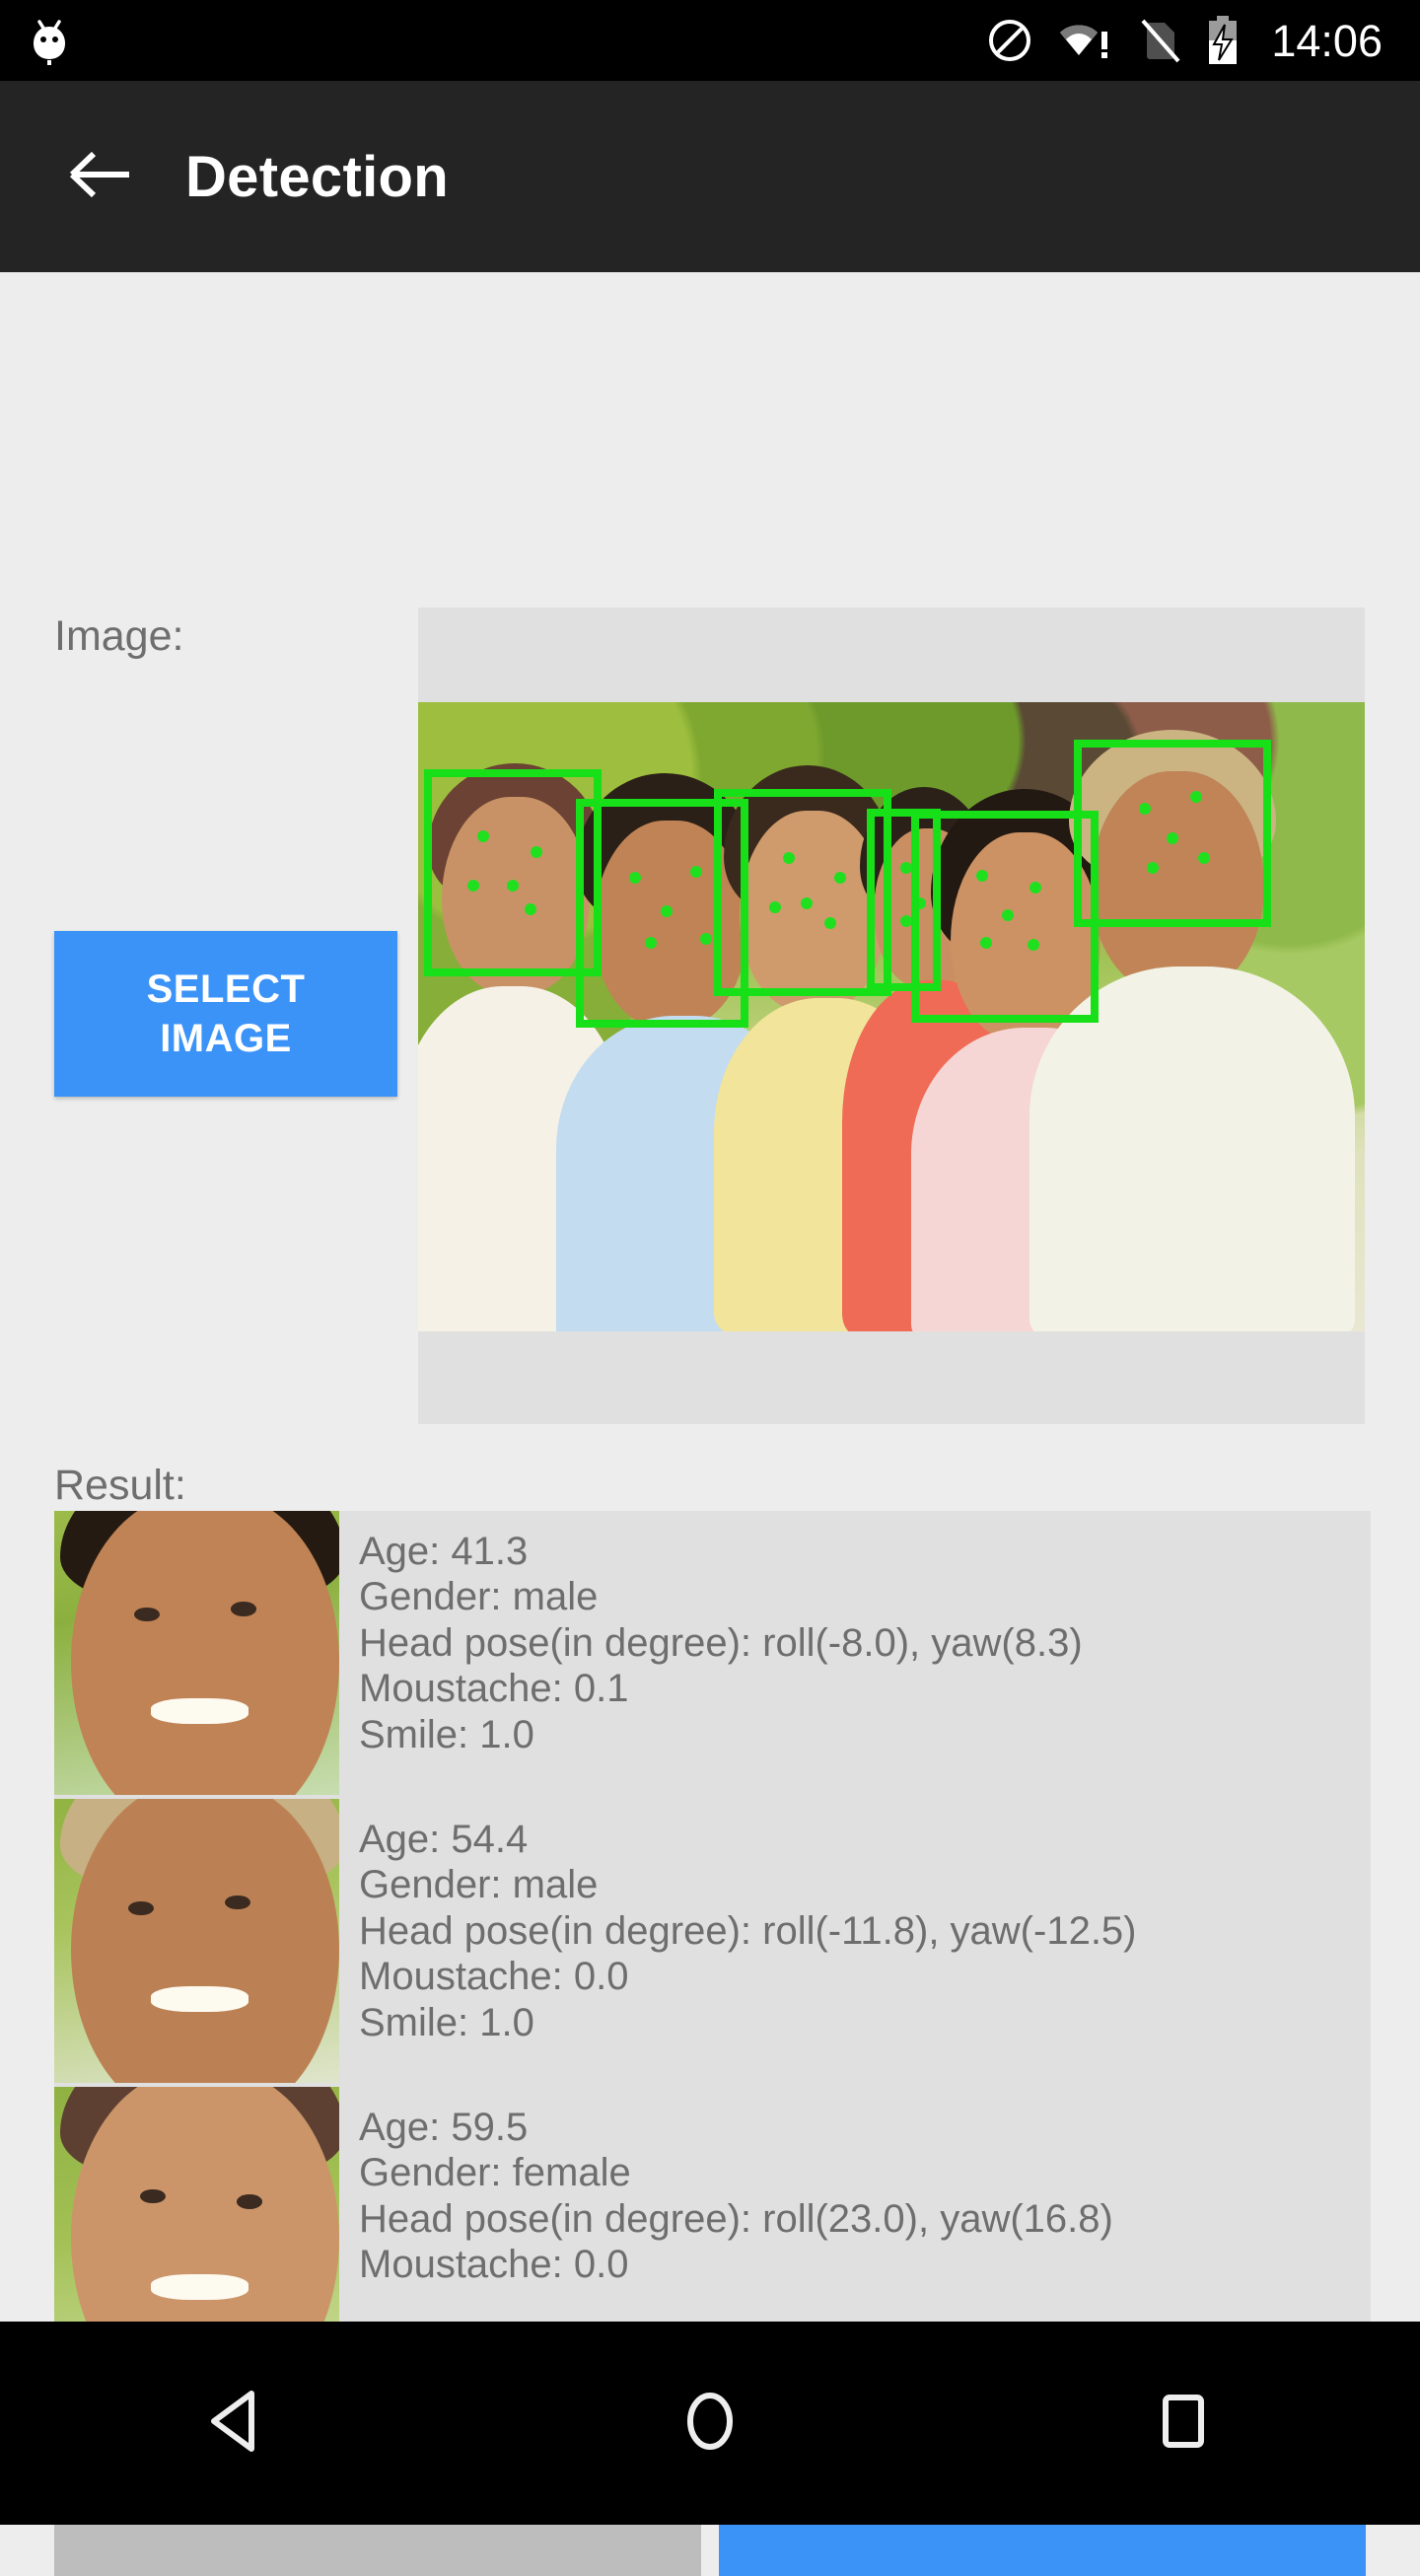 The image size is (1420, 2576). What do you see at coordinates (119, 636) in the screenshot?
I see `image-section-label: Image:` at bounding box center [119, 636].